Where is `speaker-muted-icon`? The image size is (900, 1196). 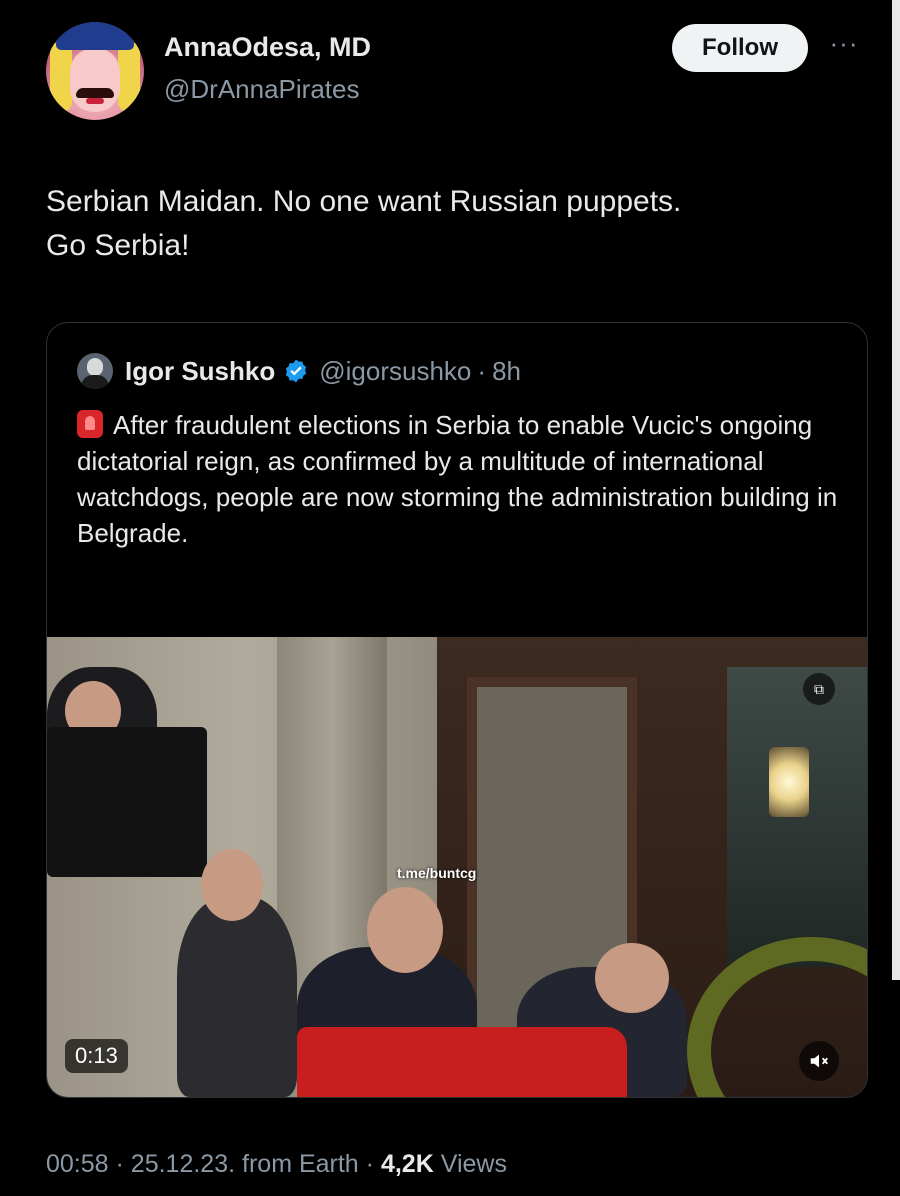
speaker-muted-icon is located at coordinates (819, 1061).